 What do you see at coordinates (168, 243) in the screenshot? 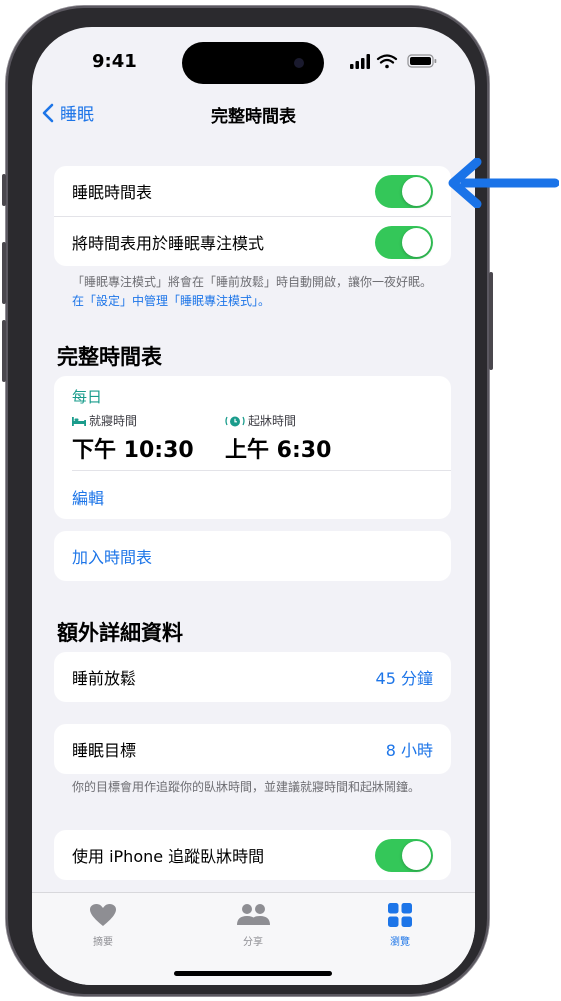
I see `use-for-focus-label: 將時間表用於睡眠專注模式` at bounding box center [168, 243].